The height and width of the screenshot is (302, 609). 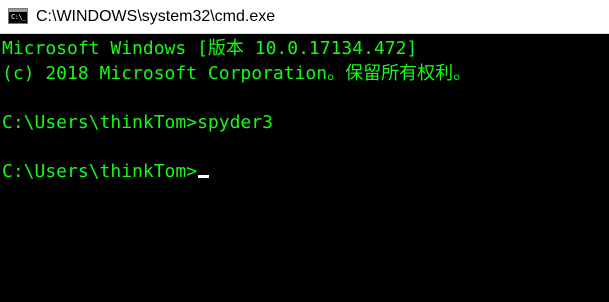 I want to click on console-line-command: C:\Users\thinkTom>spyder3, so click(x=137, y=122).